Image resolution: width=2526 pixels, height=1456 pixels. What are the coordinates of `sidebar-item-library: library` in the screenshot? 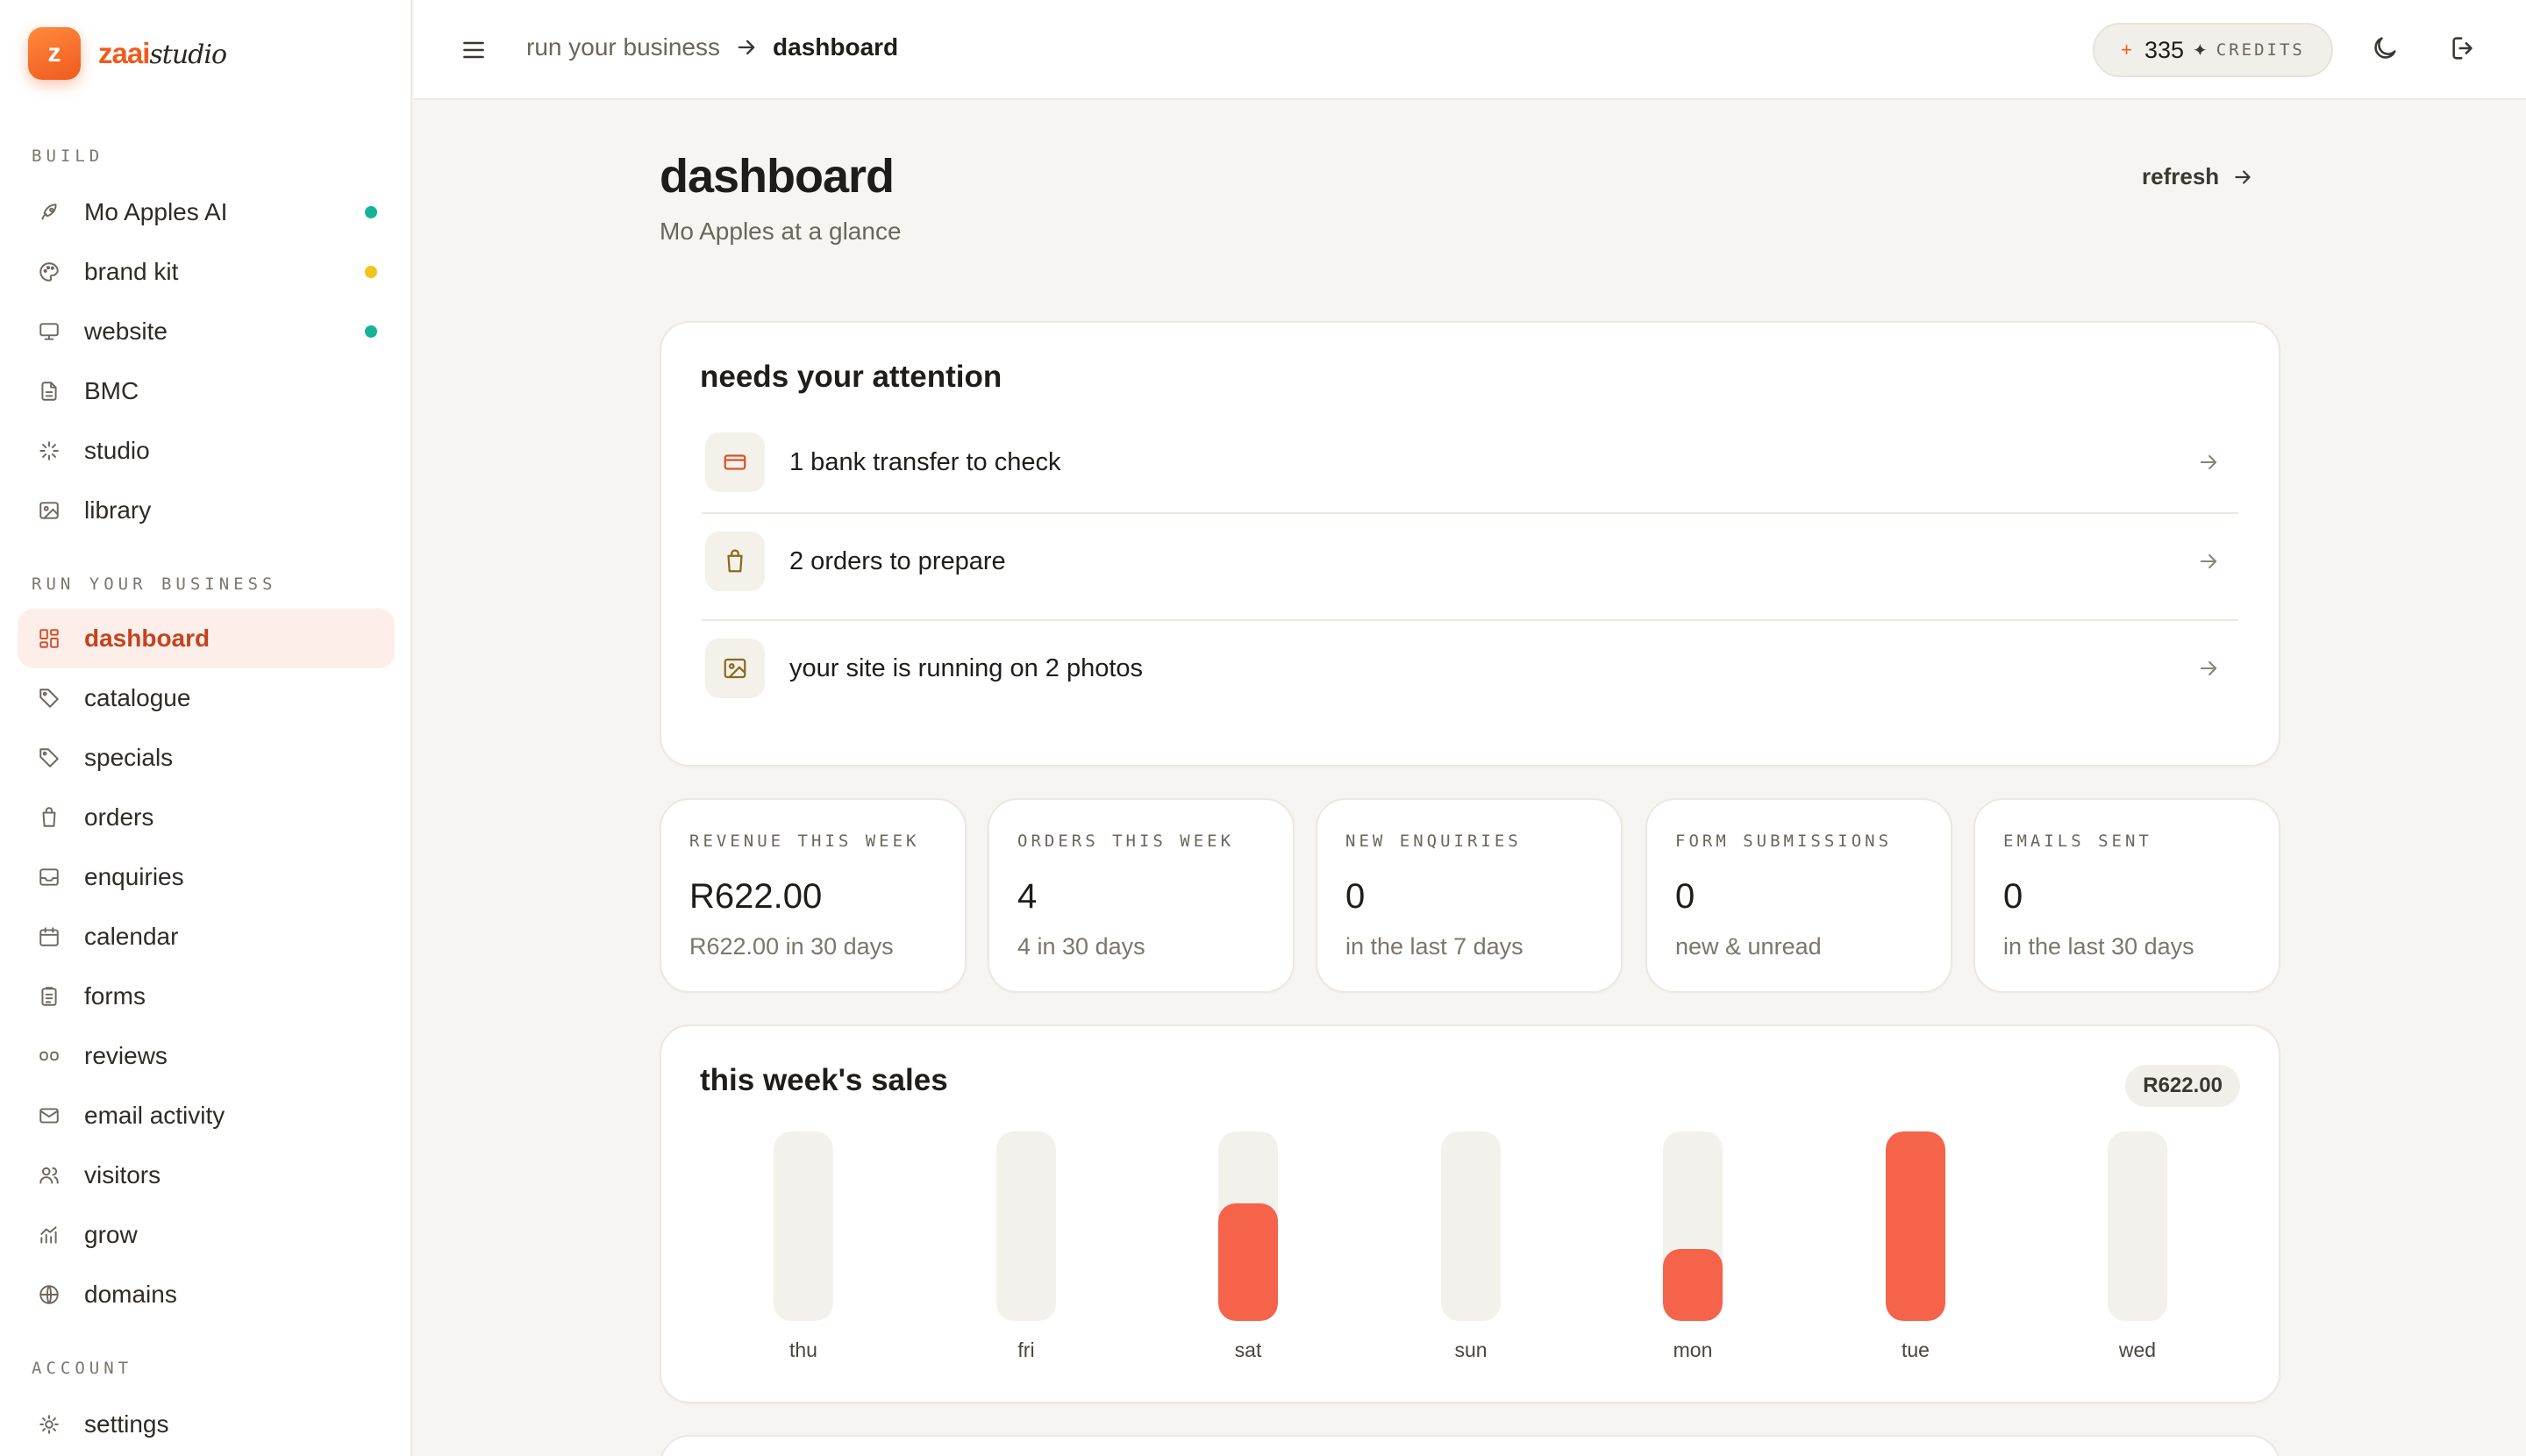 It's located at (206, 510).